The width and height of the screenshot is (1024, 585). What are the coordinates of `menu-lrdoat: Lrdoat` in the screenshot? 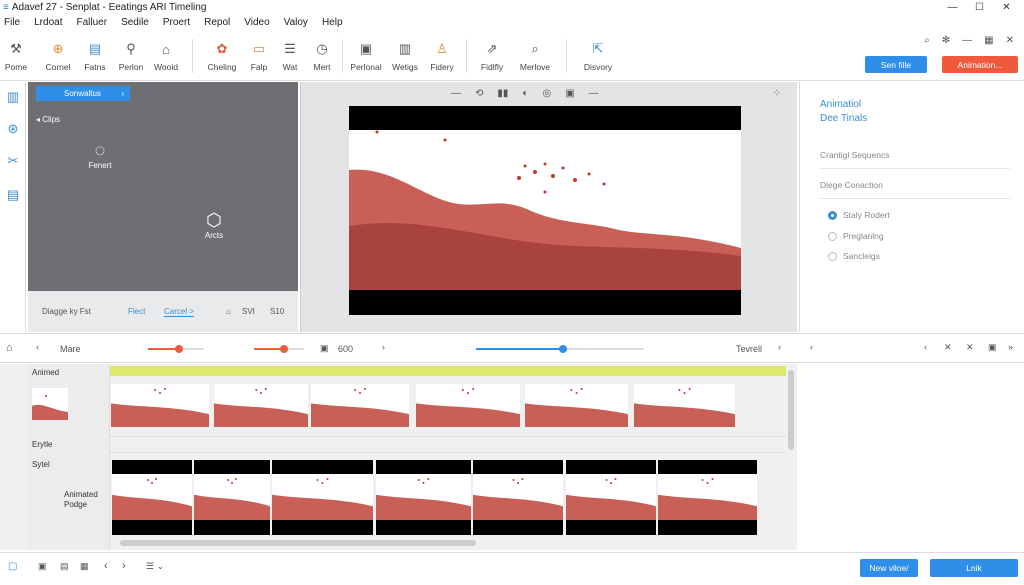 It's located at (48, 22).